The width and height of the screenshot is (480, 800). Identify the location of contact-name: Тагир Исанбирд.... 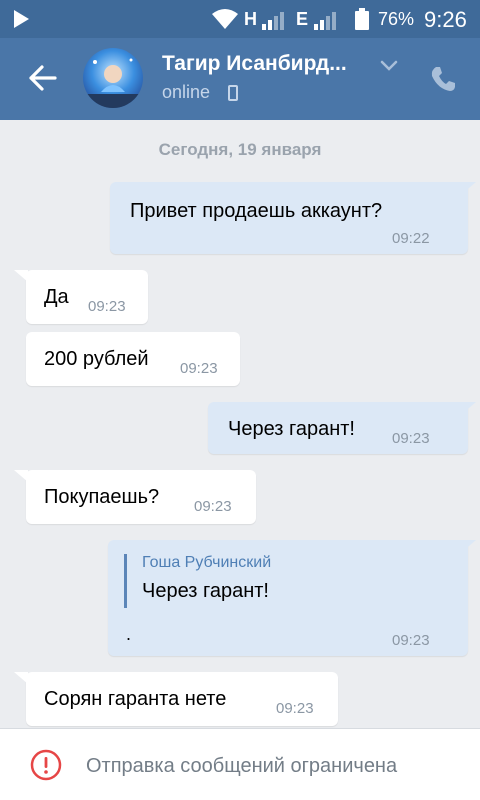
(267, 64).